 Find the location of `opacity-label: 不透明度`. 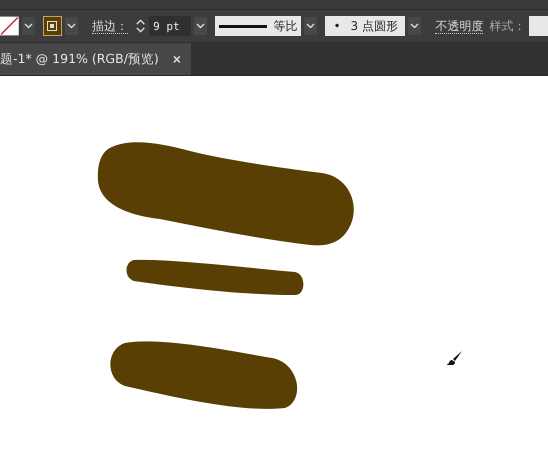

opacity-label: 不透明度 is located at coordinates (459, 26).